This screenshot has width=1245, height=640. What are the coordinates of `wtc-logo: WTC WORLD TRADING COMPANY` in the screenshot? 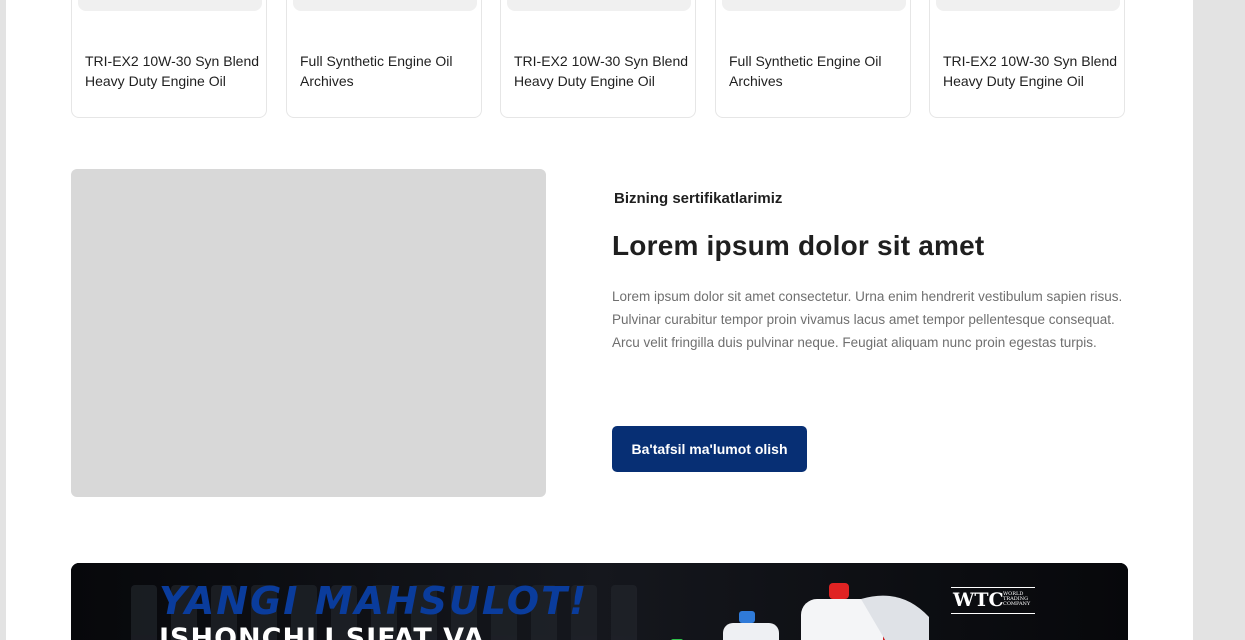 It's located at (993, 601).